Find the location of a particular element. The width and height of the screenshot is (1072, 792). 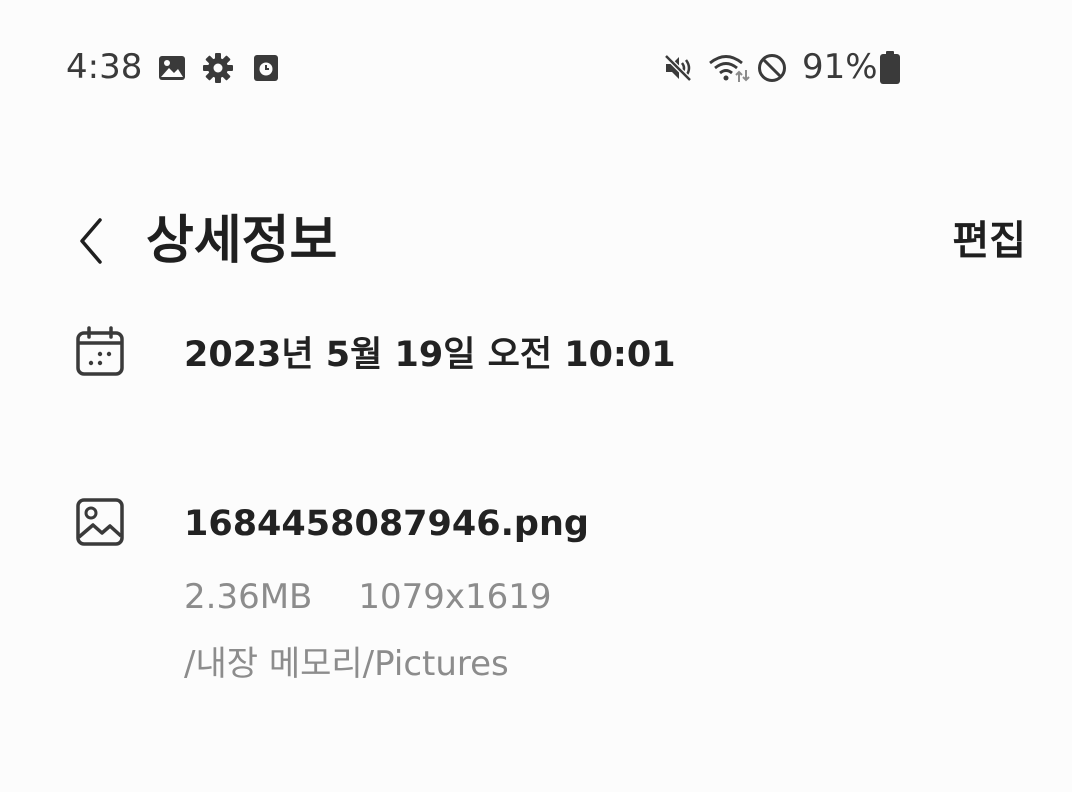

gallery-notification-icon is located at coordinates (172, 68).